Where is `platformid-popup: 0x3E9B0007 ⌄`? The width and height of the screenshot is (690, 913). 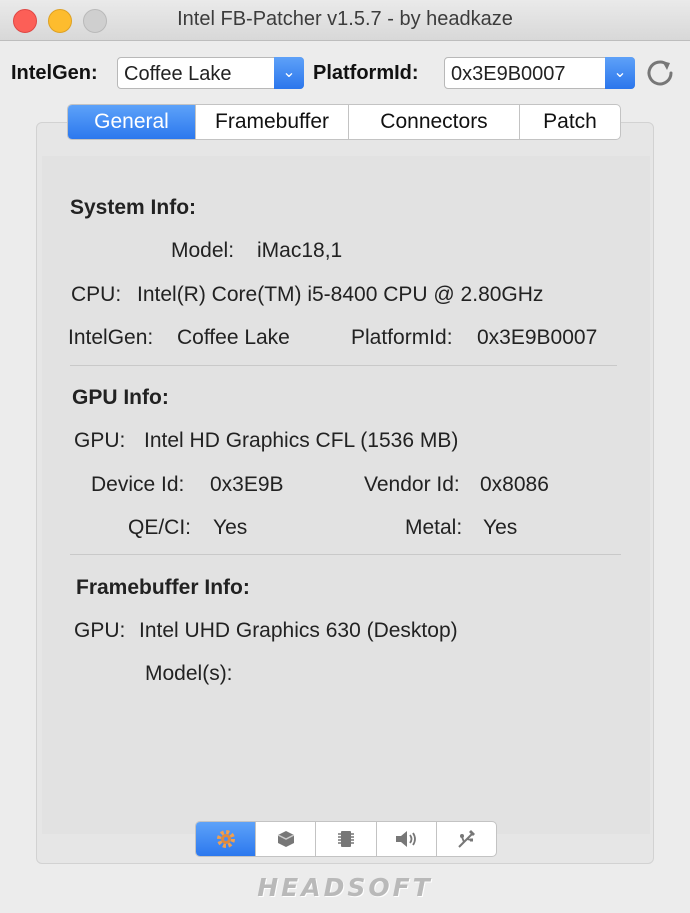
platformid-popup: 0x3E9B0007 ⌄ is located at coordinates (539, 73).